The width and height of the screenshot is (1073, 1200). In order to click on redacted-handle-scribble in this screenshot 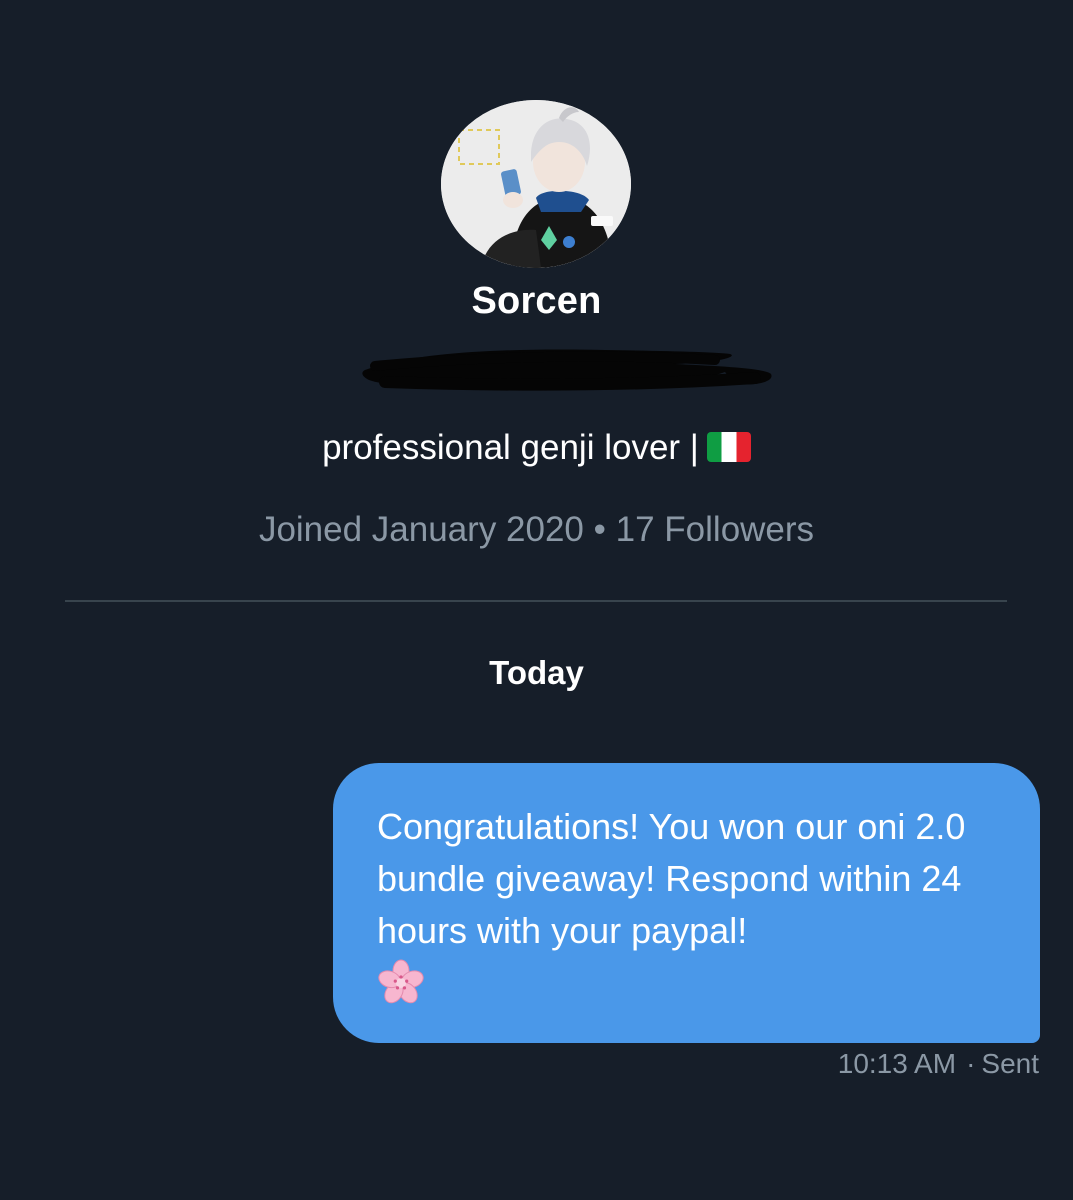, I will do `click(567, 370)`.